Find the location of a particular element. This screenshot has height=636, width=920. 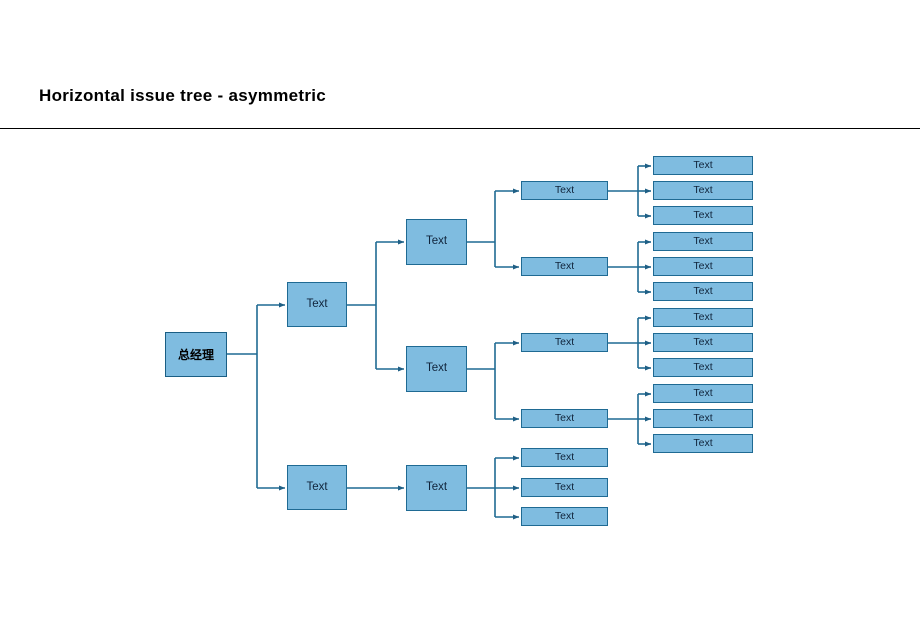

node-level5-2-label: Text is located at coordinates (703, 190).